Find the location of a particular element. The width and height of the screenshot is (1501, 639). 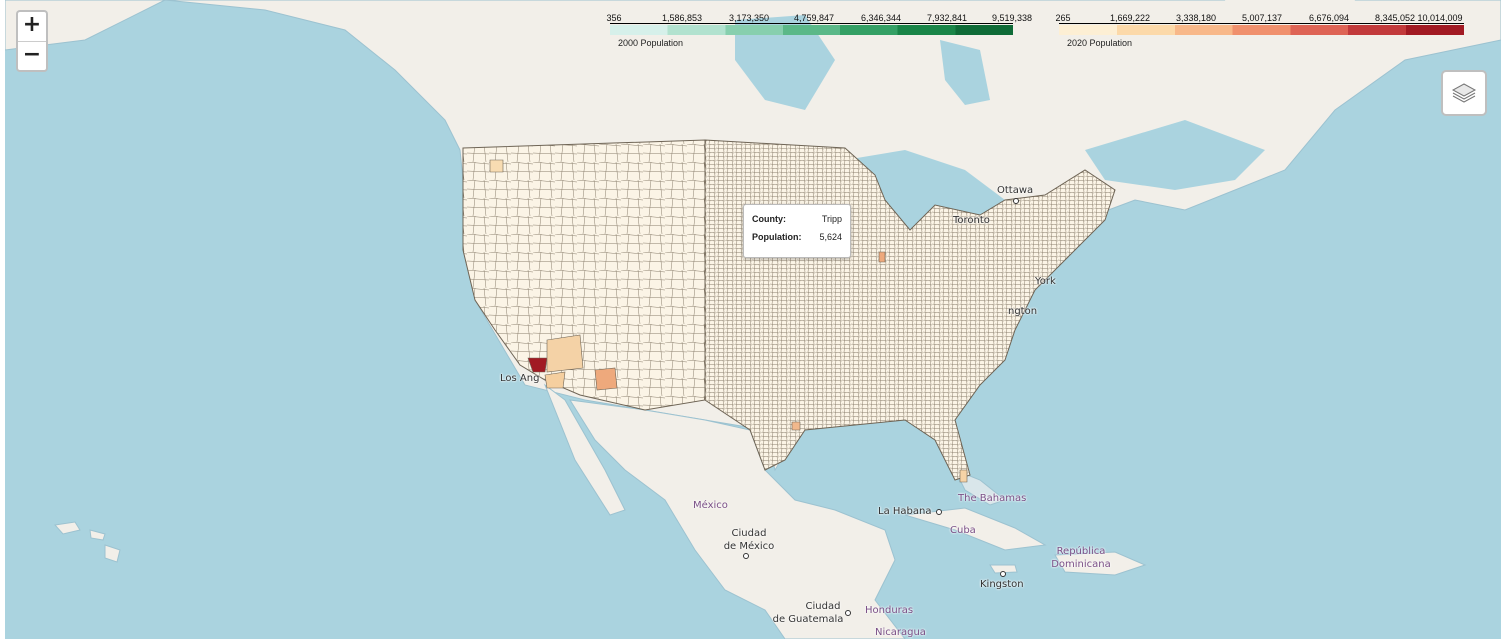

zoom-control: + − is located at coordinates (32, 41).